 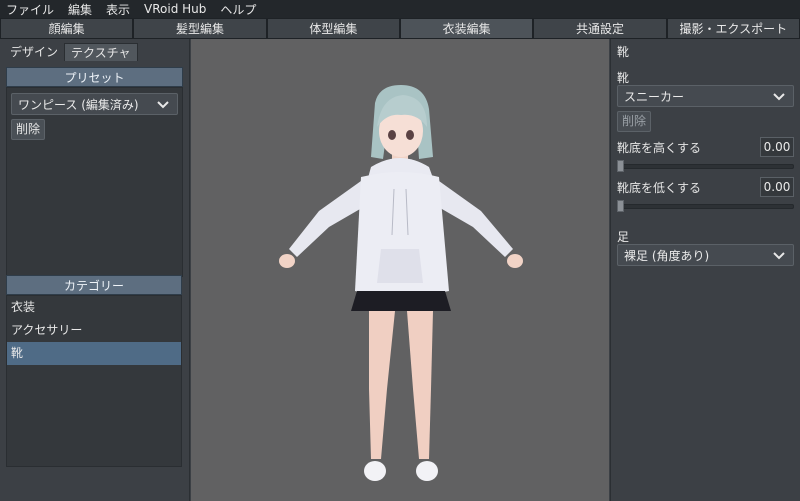 I want to click on sole-high-slider, so click(x=705, y=166).